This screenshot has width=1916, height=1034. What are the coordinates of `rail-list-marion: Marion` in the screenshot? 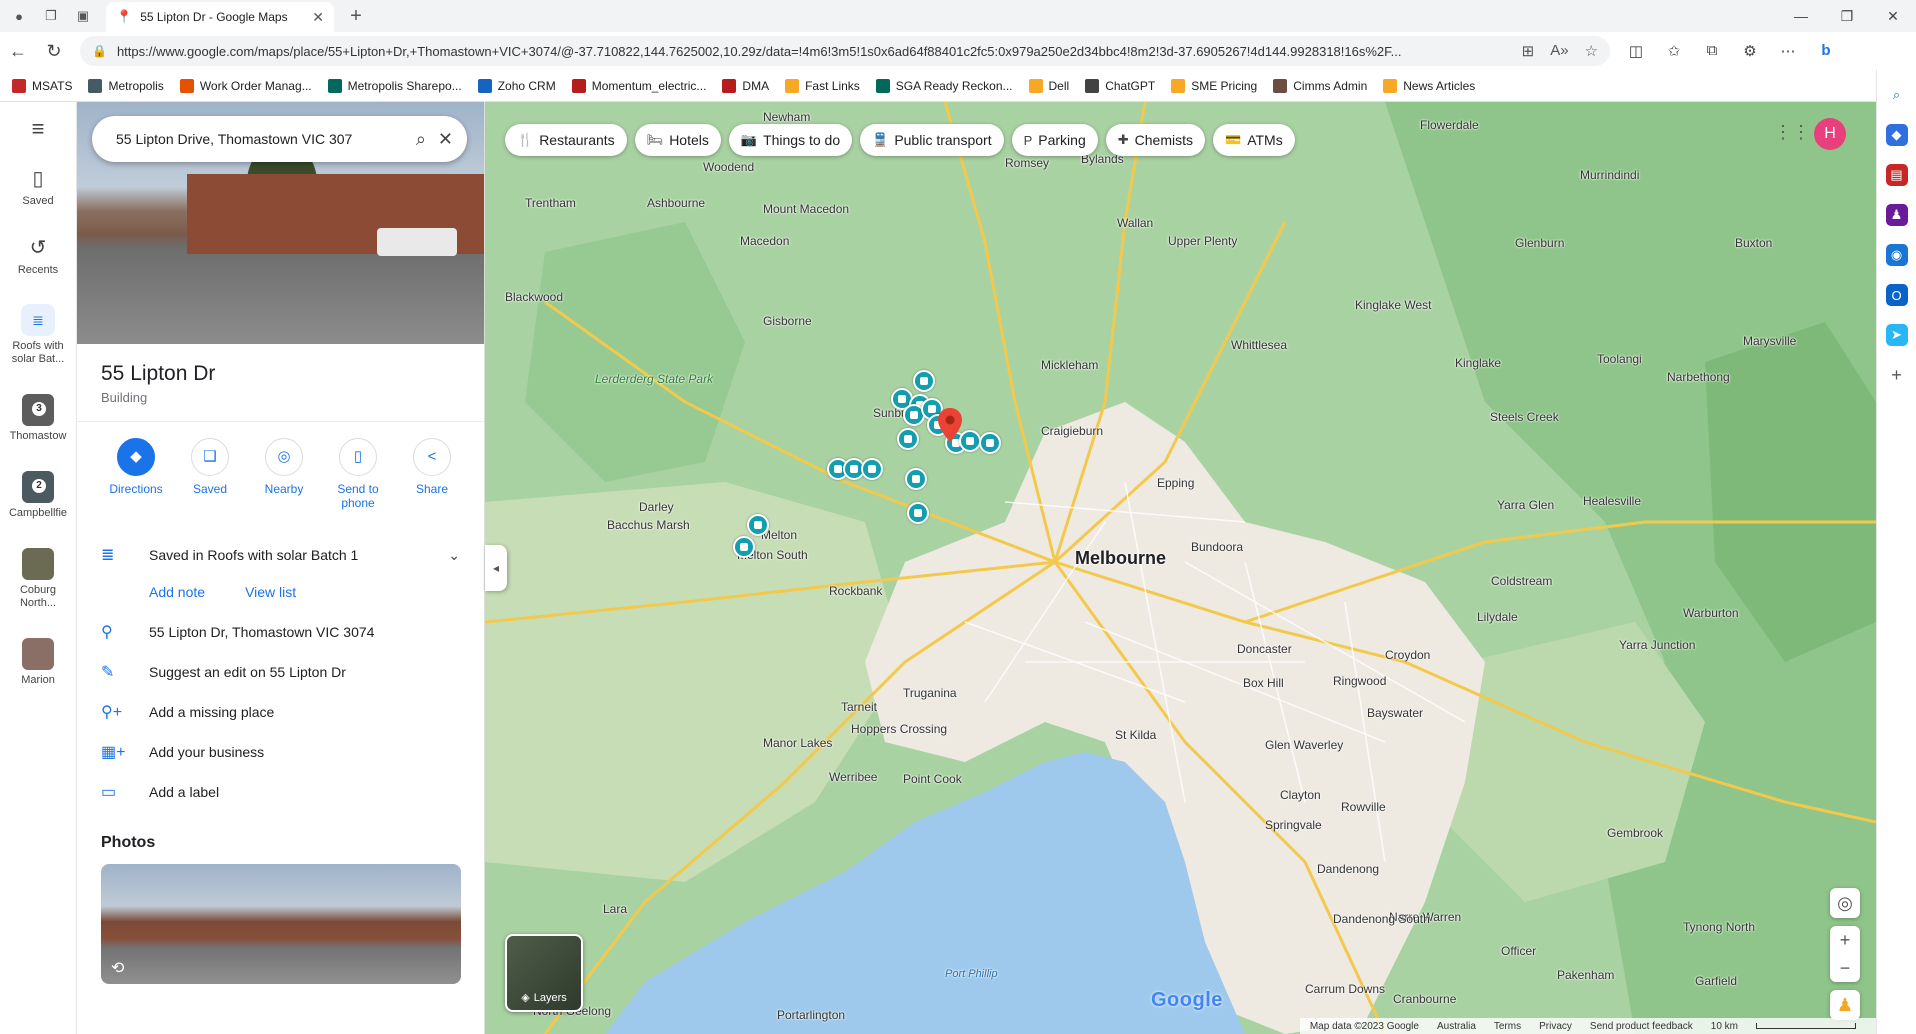 It's located at (38, 662).